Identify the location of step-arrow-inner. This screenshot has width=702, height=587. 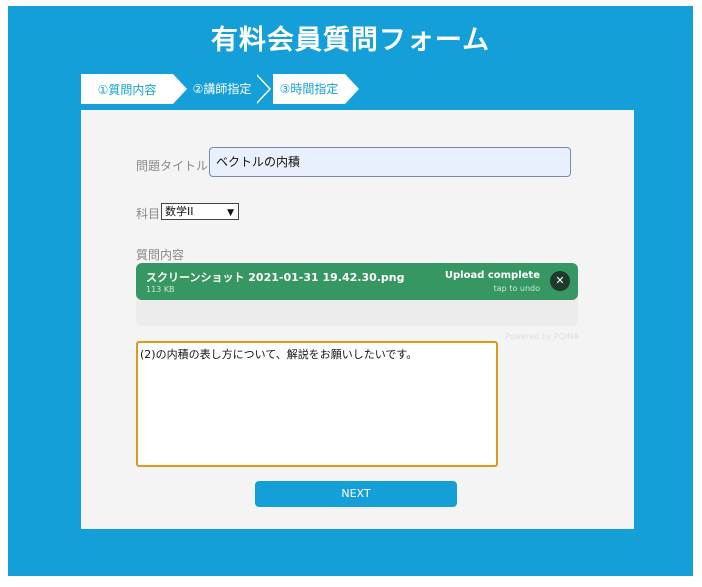
(262, 89).